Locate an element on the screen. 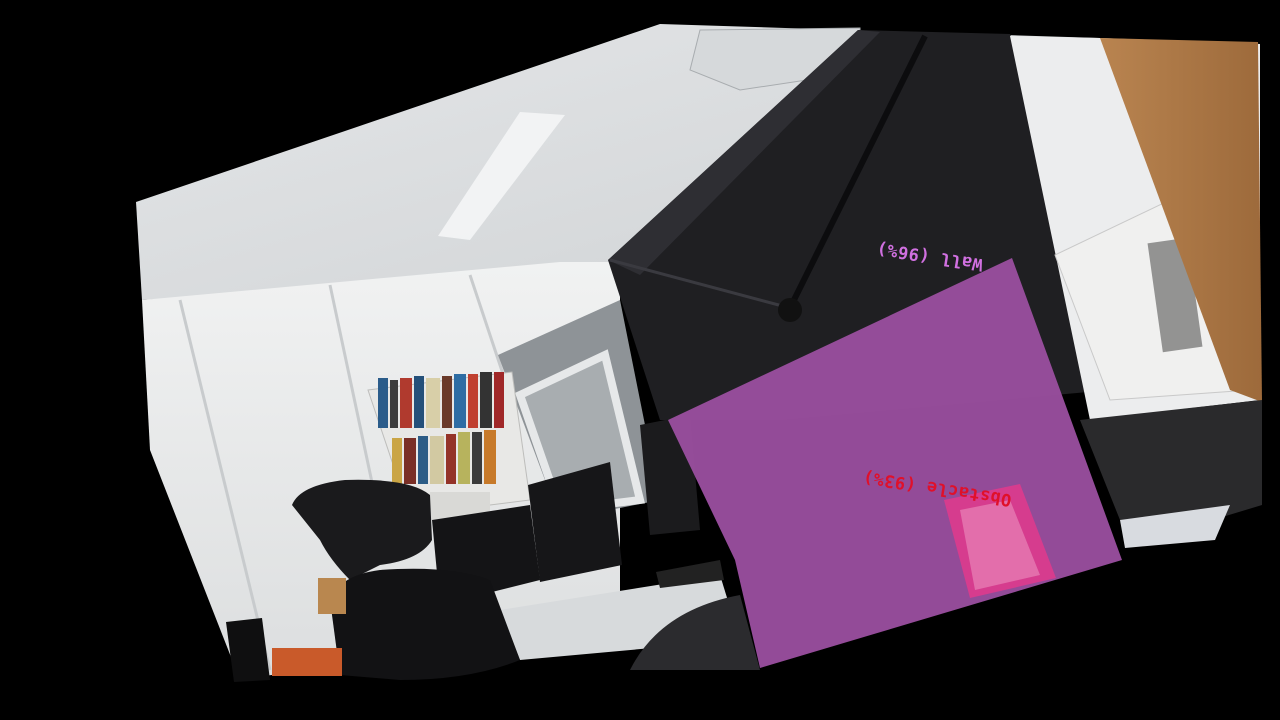 This screenshot has width=1280, height=720. cardboard-box is located at coordinates (332, 596).